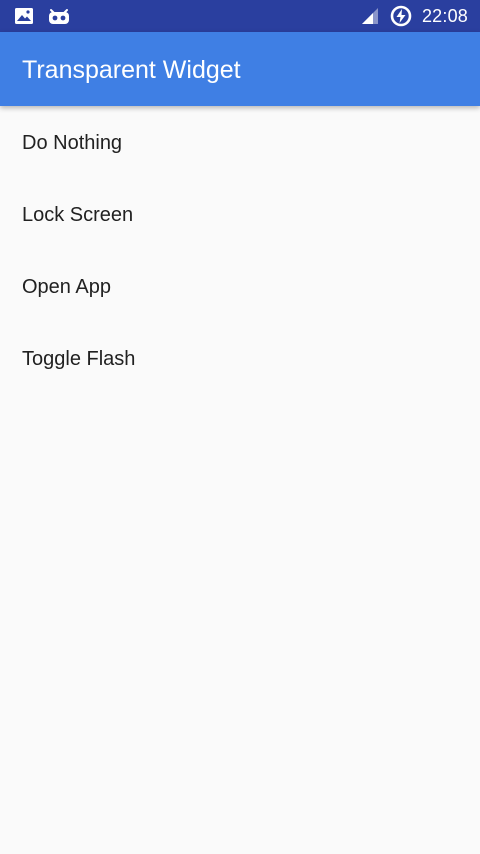 Image resolution: width=480 pixels, height=854 pixels. What do you see at coordinates (42, 16) in the screenshot?
I see `status-left-icons` at bounding box center [42, 16].